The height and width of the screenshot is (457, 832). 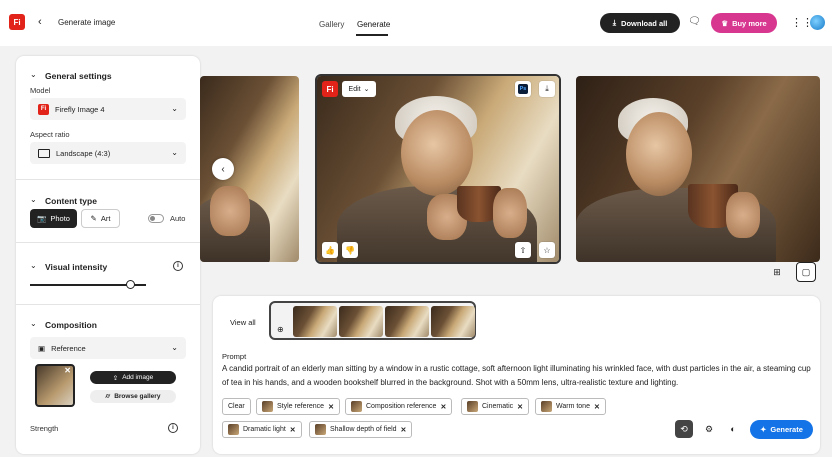 I want to click on chip-cinematic: Cinematic ✕, so click(x=495, y=406).